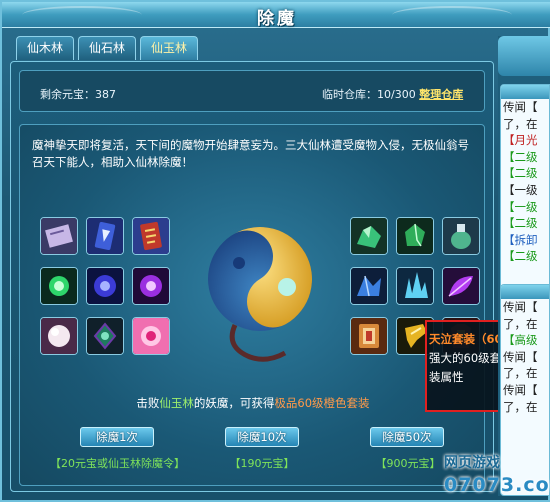  What do you see at coordinates (407, 437) in the screenshot?
I see `exorcise-50-button: 除魔50次` at bounding box center [407, 437].